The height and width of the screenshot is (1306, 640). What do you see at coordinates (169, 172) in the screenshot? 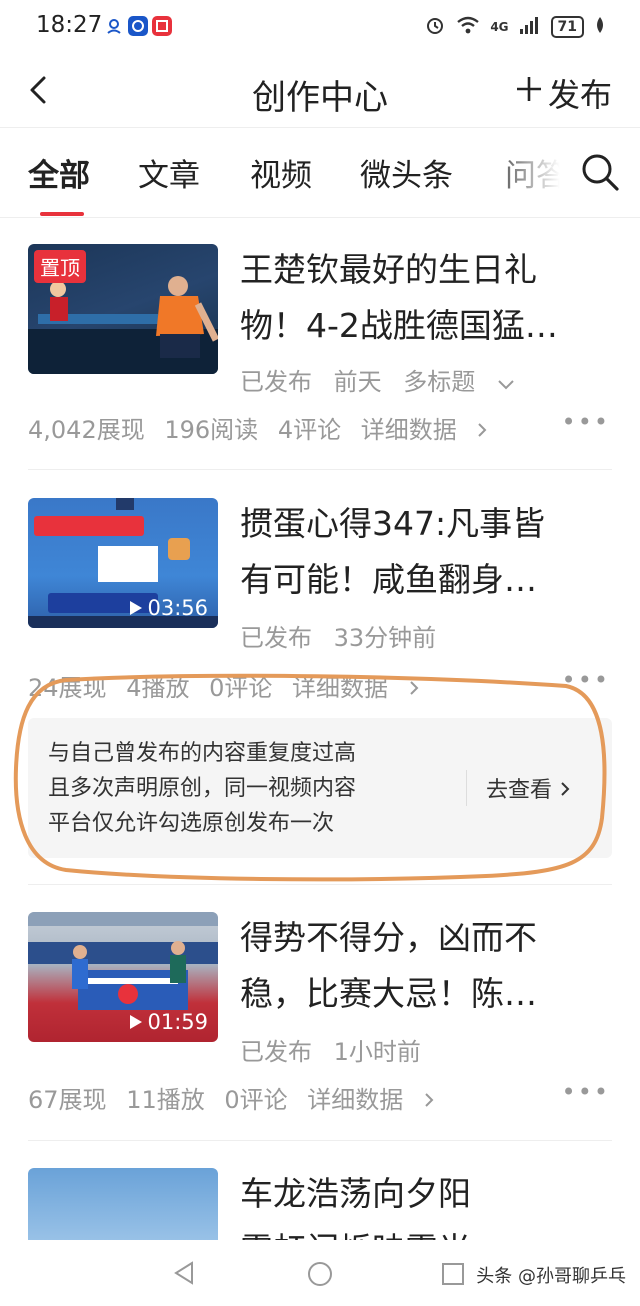
I see `tab-articles: 文章` at bounding box center [169, 172].